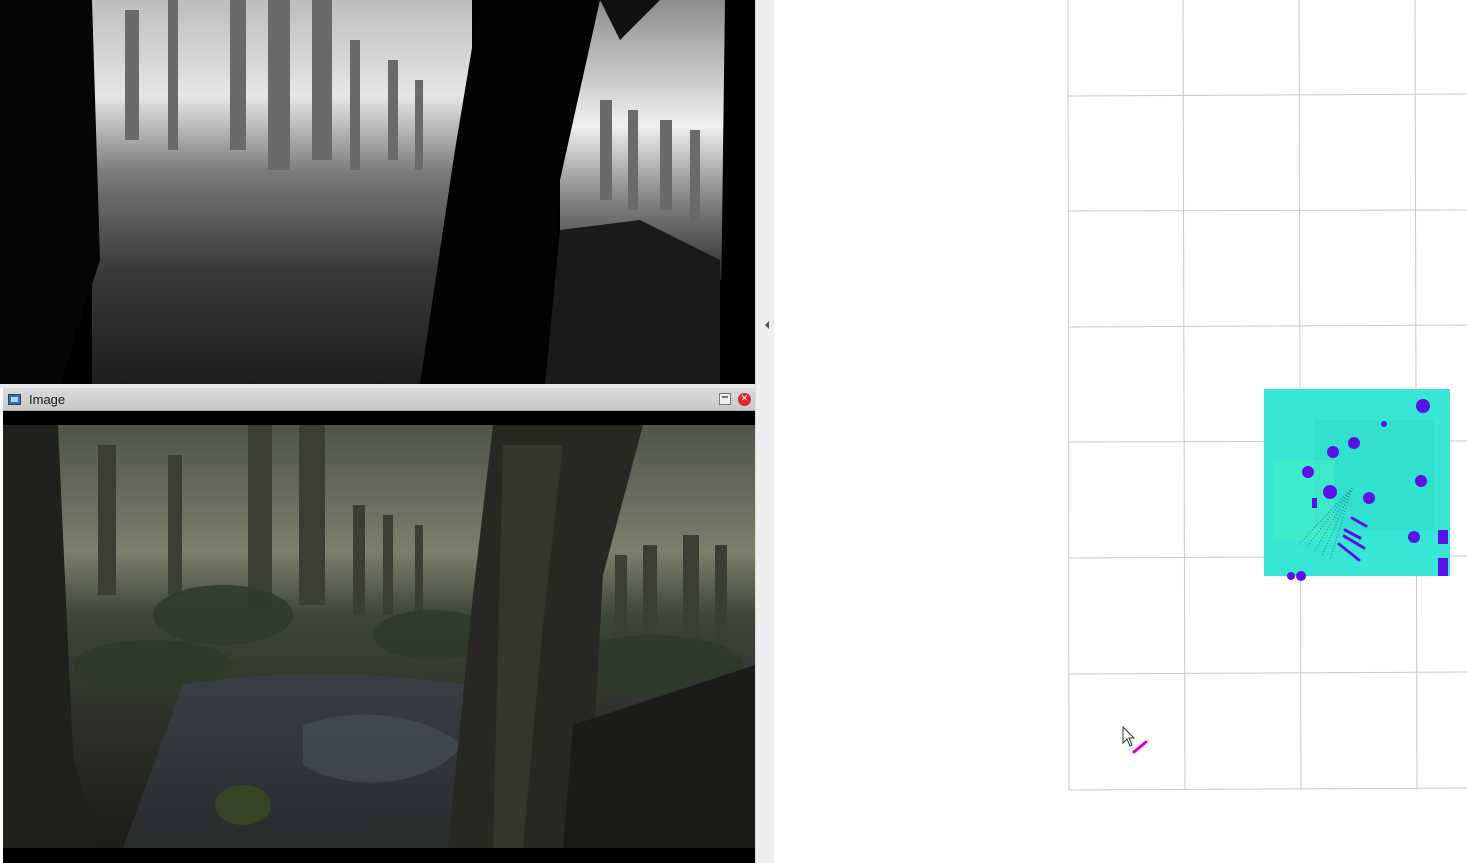  I want to click on panel-splitter, so click(764, 431).